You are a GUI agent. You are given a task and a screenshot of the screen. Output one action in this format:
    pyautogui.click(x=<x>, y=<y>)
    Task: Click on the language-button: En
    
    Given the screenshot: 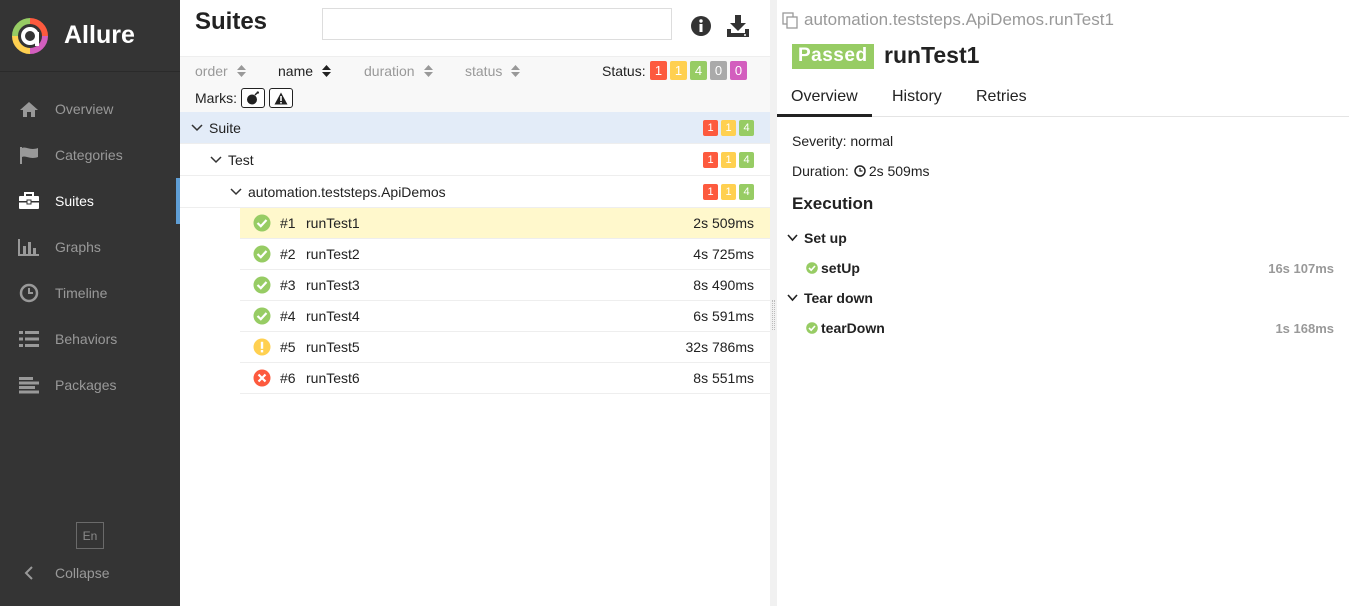 What is the action you would take?
    pyautogui.click(x=90, y=535)
    